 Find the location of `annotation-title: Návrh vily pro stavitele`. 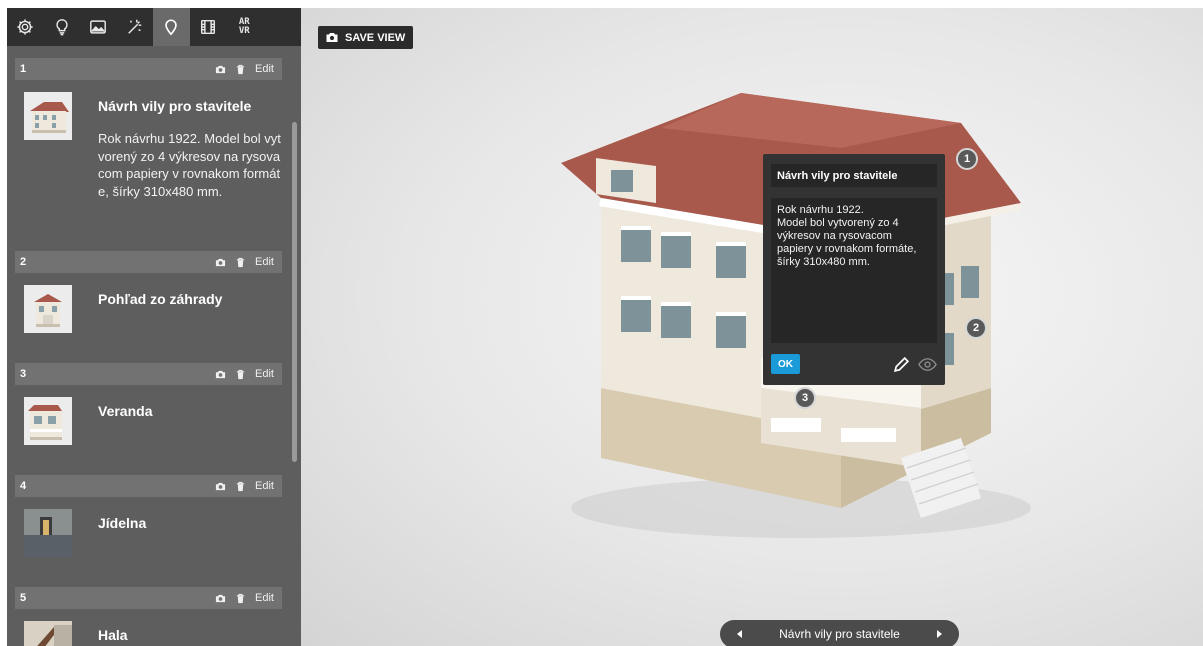

annotation-title: Návrh vily pro stavitele is located at coordinates (175, 106).